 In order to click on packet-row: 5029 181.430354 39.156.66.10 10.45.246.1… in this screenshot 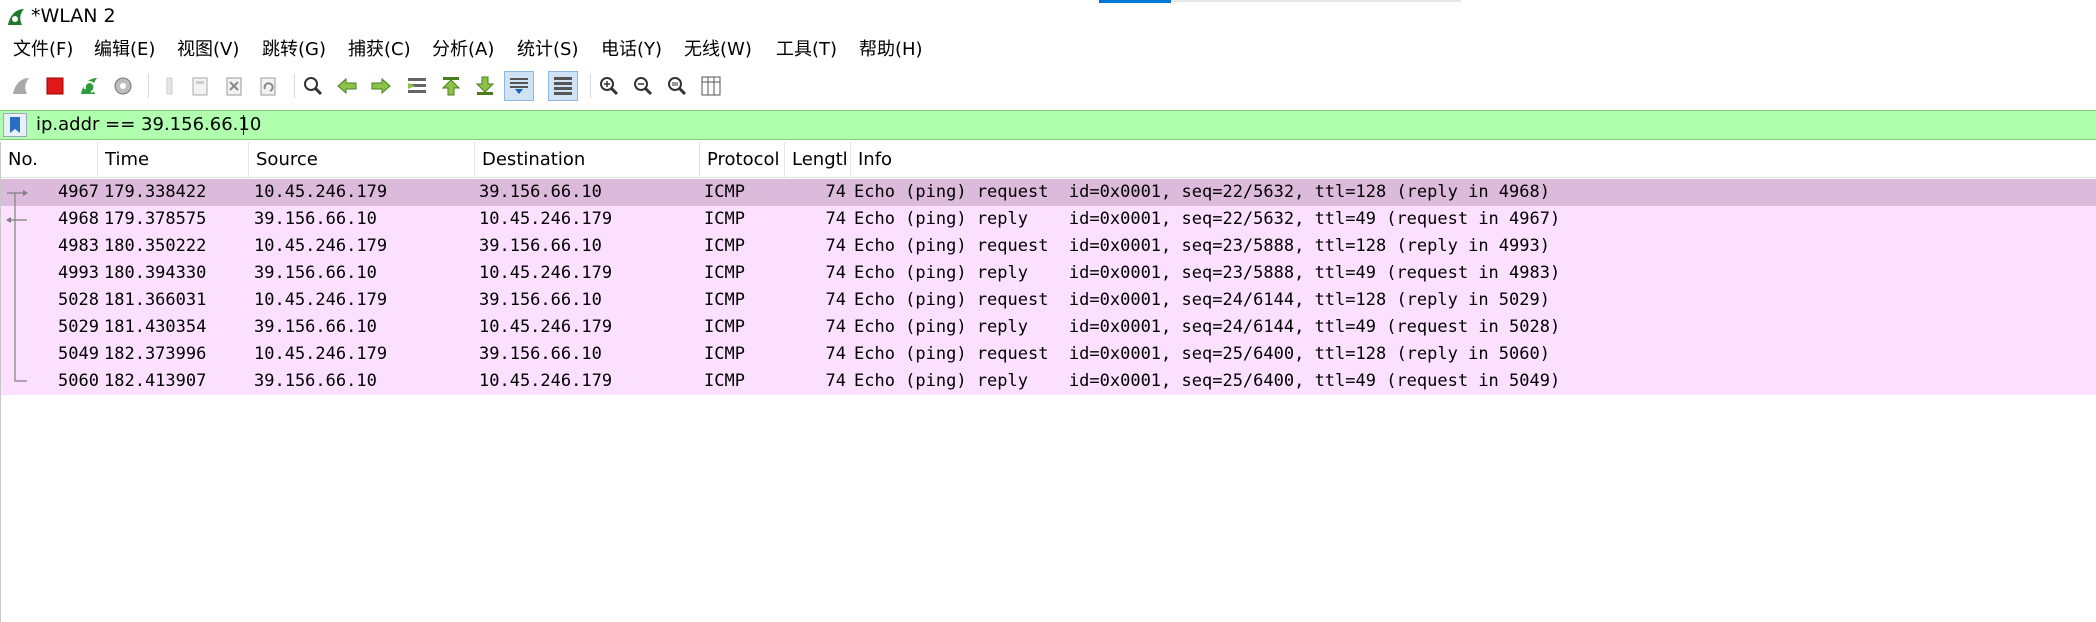, I will do `click(1048, 327)`.